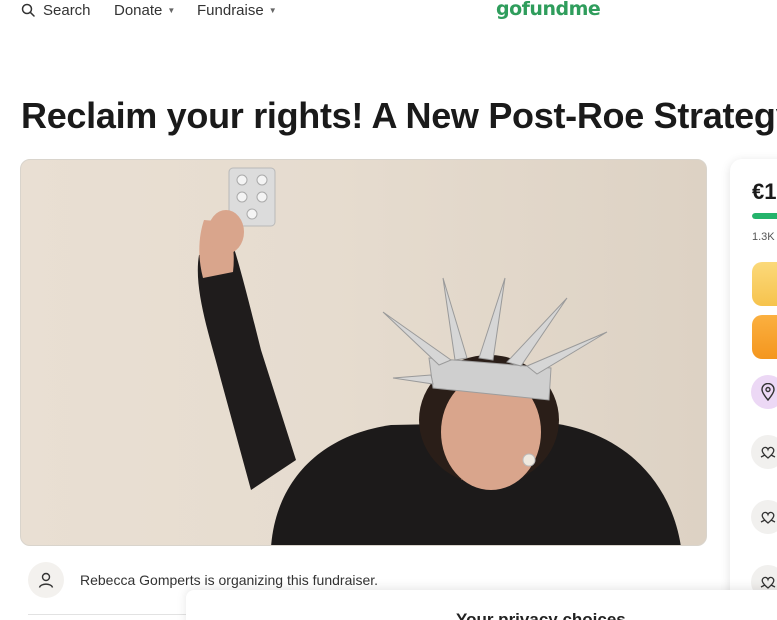 This screenshot has width=777, height=620. What do you see at coordinates (764, 191) in the screenshot?
I see `amount-raised: €1` at bounding box center [764, 191].